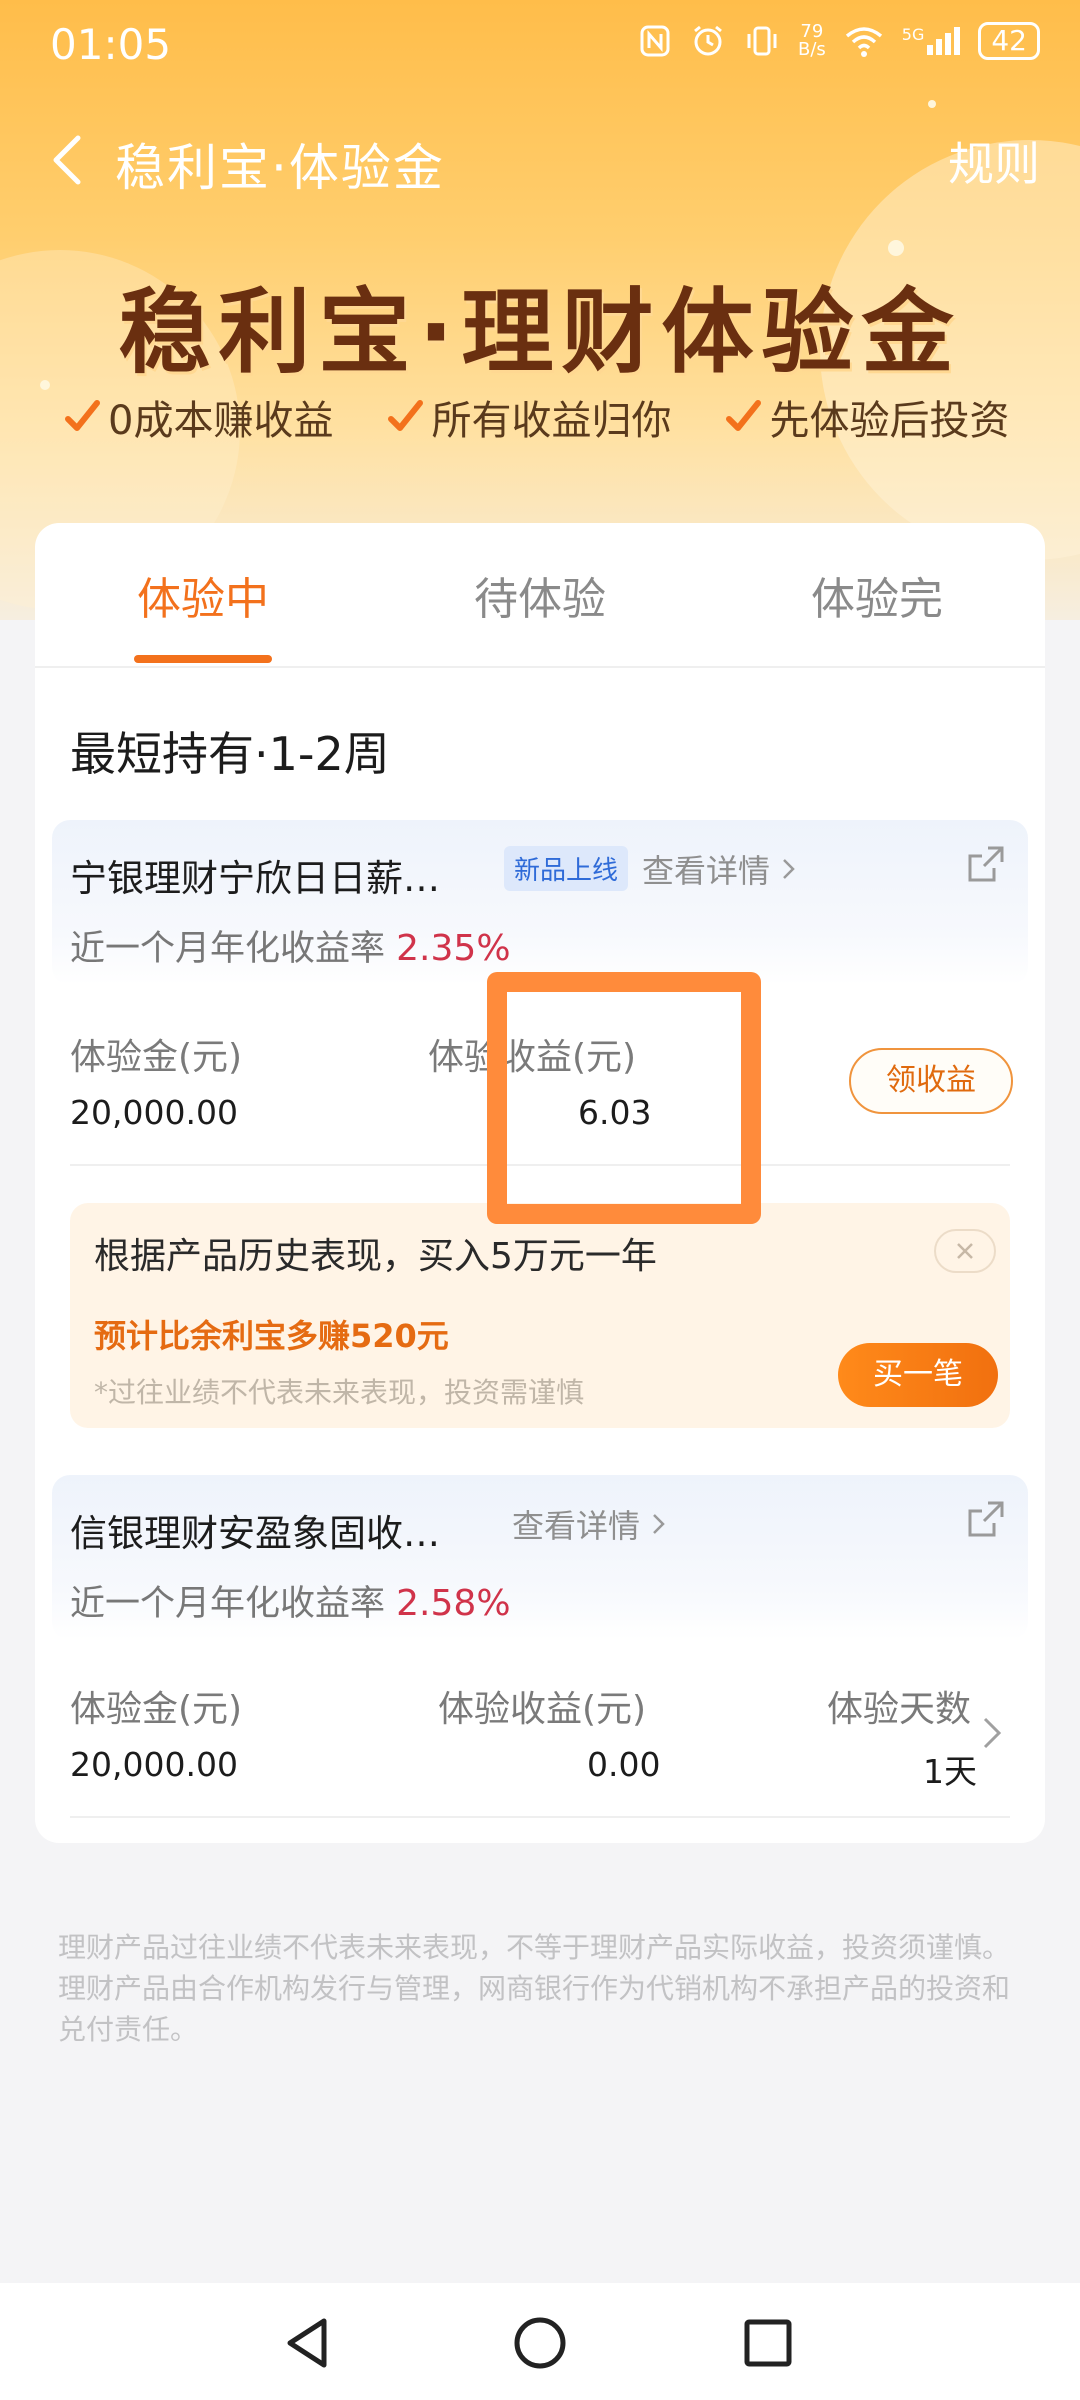  Describe the element at coordinates (899, 1709) in the screenshot. I see `days-label: 体验天数` at that location.